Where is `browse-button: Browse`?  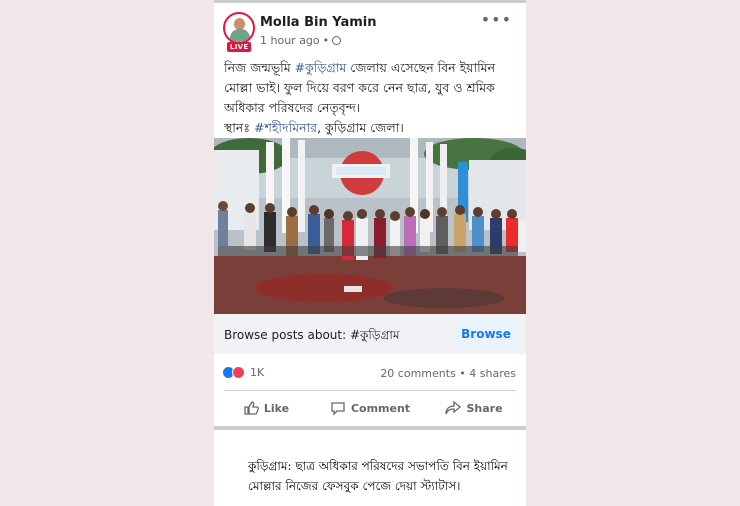
browse-button: Browse is located at coordinates (486, 334).